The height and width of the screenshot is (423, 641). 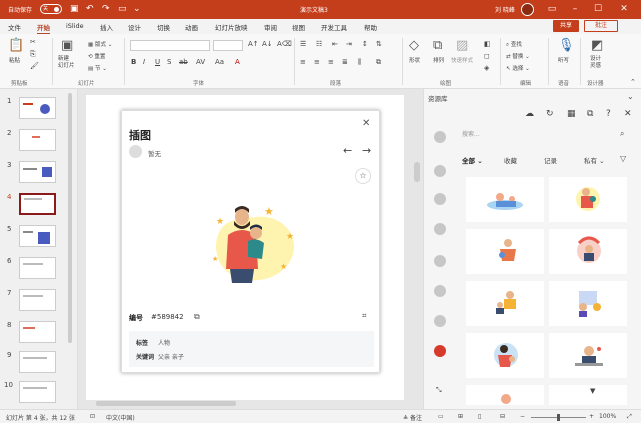 I want to click on canvas-horizontal-scrollbar, so click(x=166, y=403).